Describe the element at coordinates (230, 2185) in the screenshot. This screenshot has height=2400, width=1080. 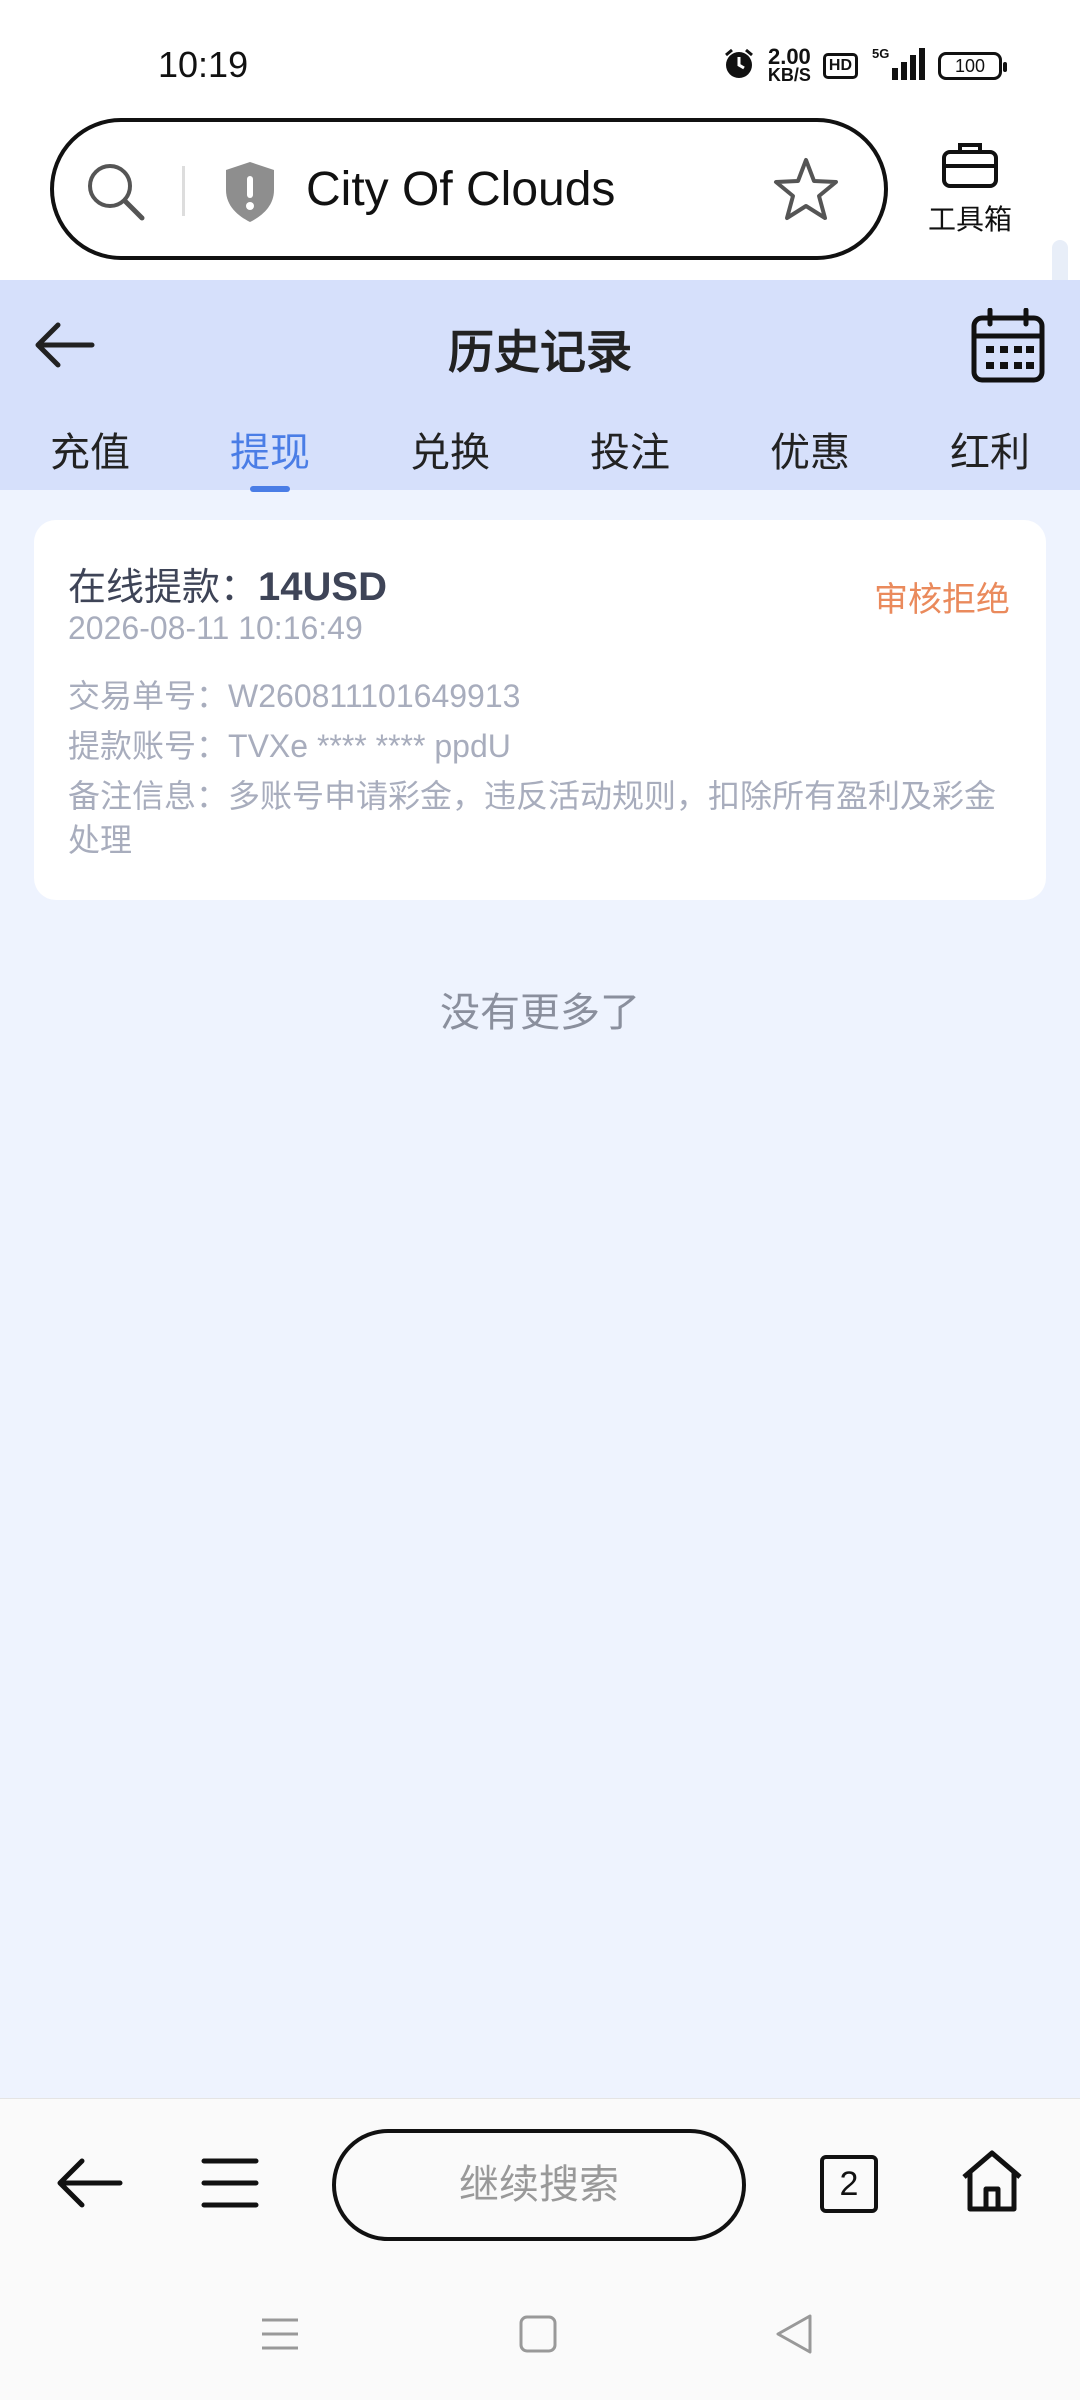
I see `menu-icon` at that location.